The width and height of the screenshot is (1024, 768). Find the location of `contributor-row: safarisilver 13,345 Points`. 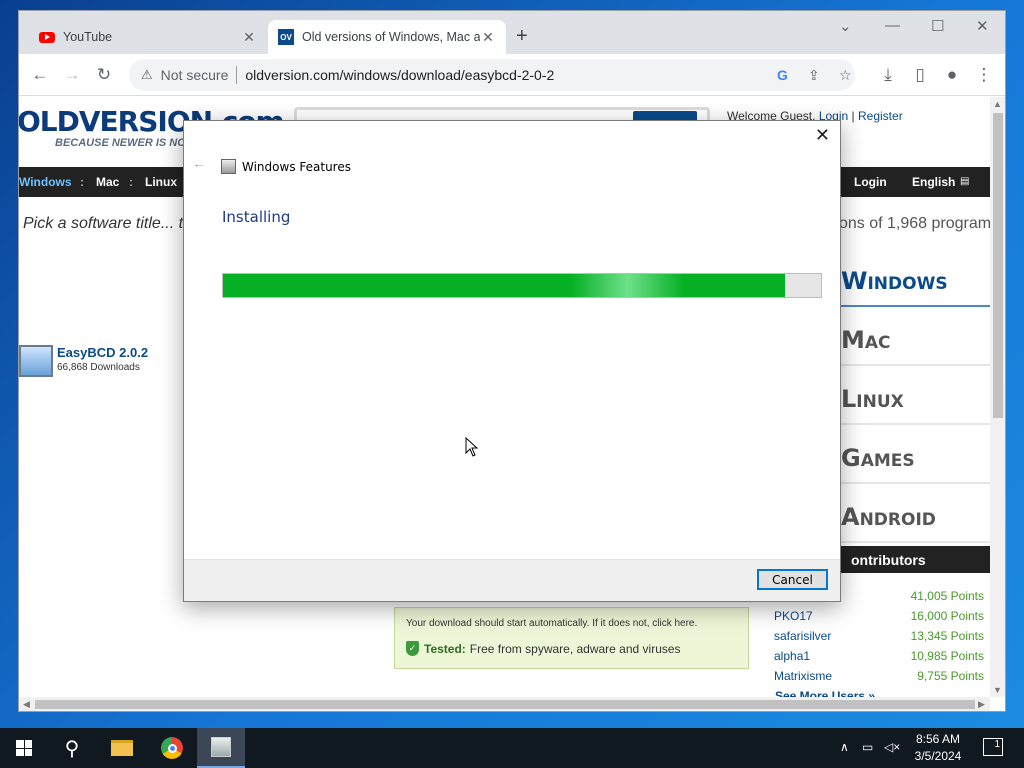

contributor-row: safarisilver 13,345 Points is located at coordinates (879, 636).